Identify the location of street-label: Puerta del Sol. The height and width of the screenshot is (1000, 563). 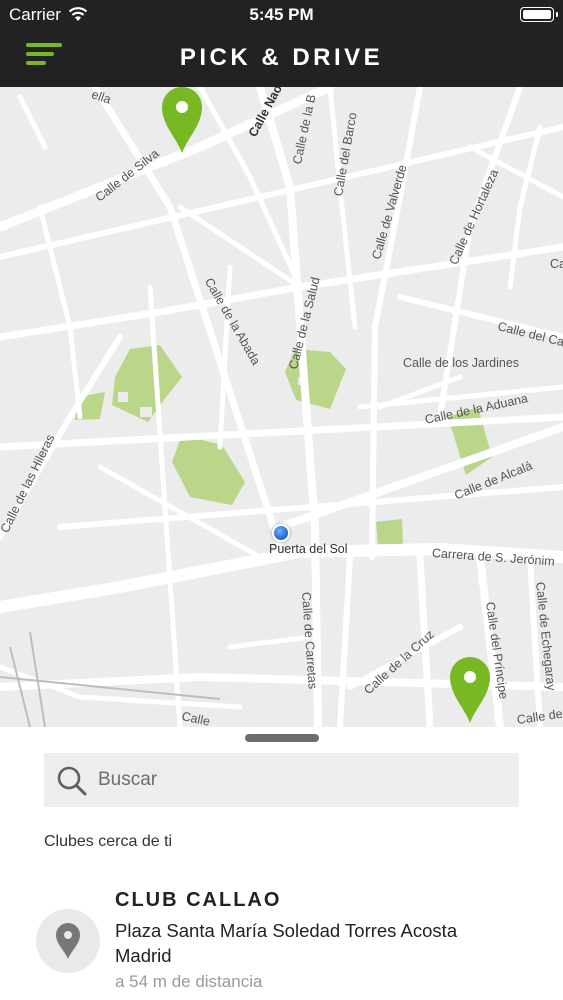
(308, 549).